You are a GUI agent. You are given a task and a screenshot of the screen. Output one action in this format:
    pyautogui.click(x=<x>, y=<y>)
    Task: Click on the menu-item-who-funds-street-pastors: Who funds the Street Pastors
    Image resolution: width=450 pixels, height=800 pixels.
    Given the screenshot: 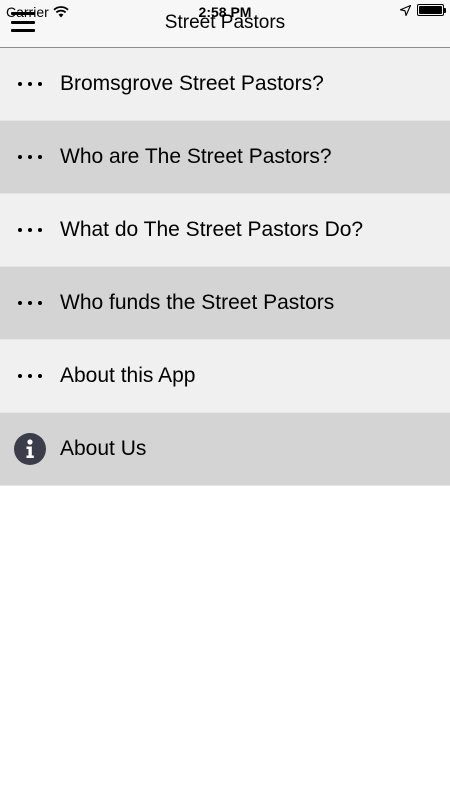 What is the action you would take?
    pyautogui.click(x=225, y=303)
    